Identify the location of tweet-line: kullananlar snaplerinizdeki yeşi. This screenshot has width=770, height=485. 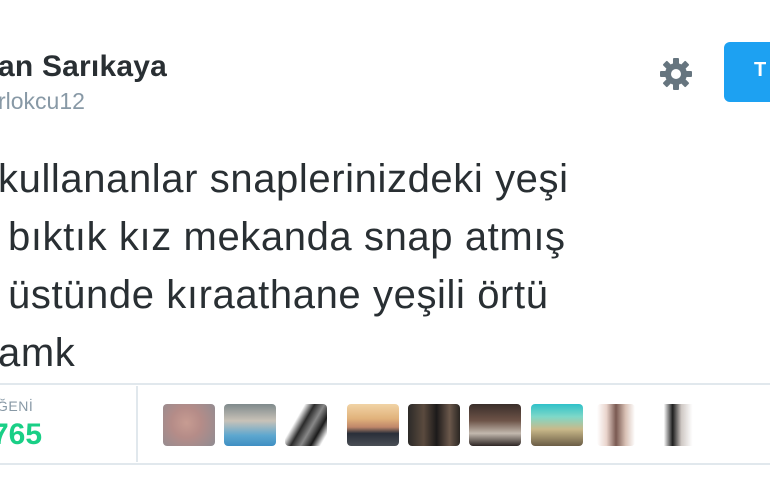
(284, 179).